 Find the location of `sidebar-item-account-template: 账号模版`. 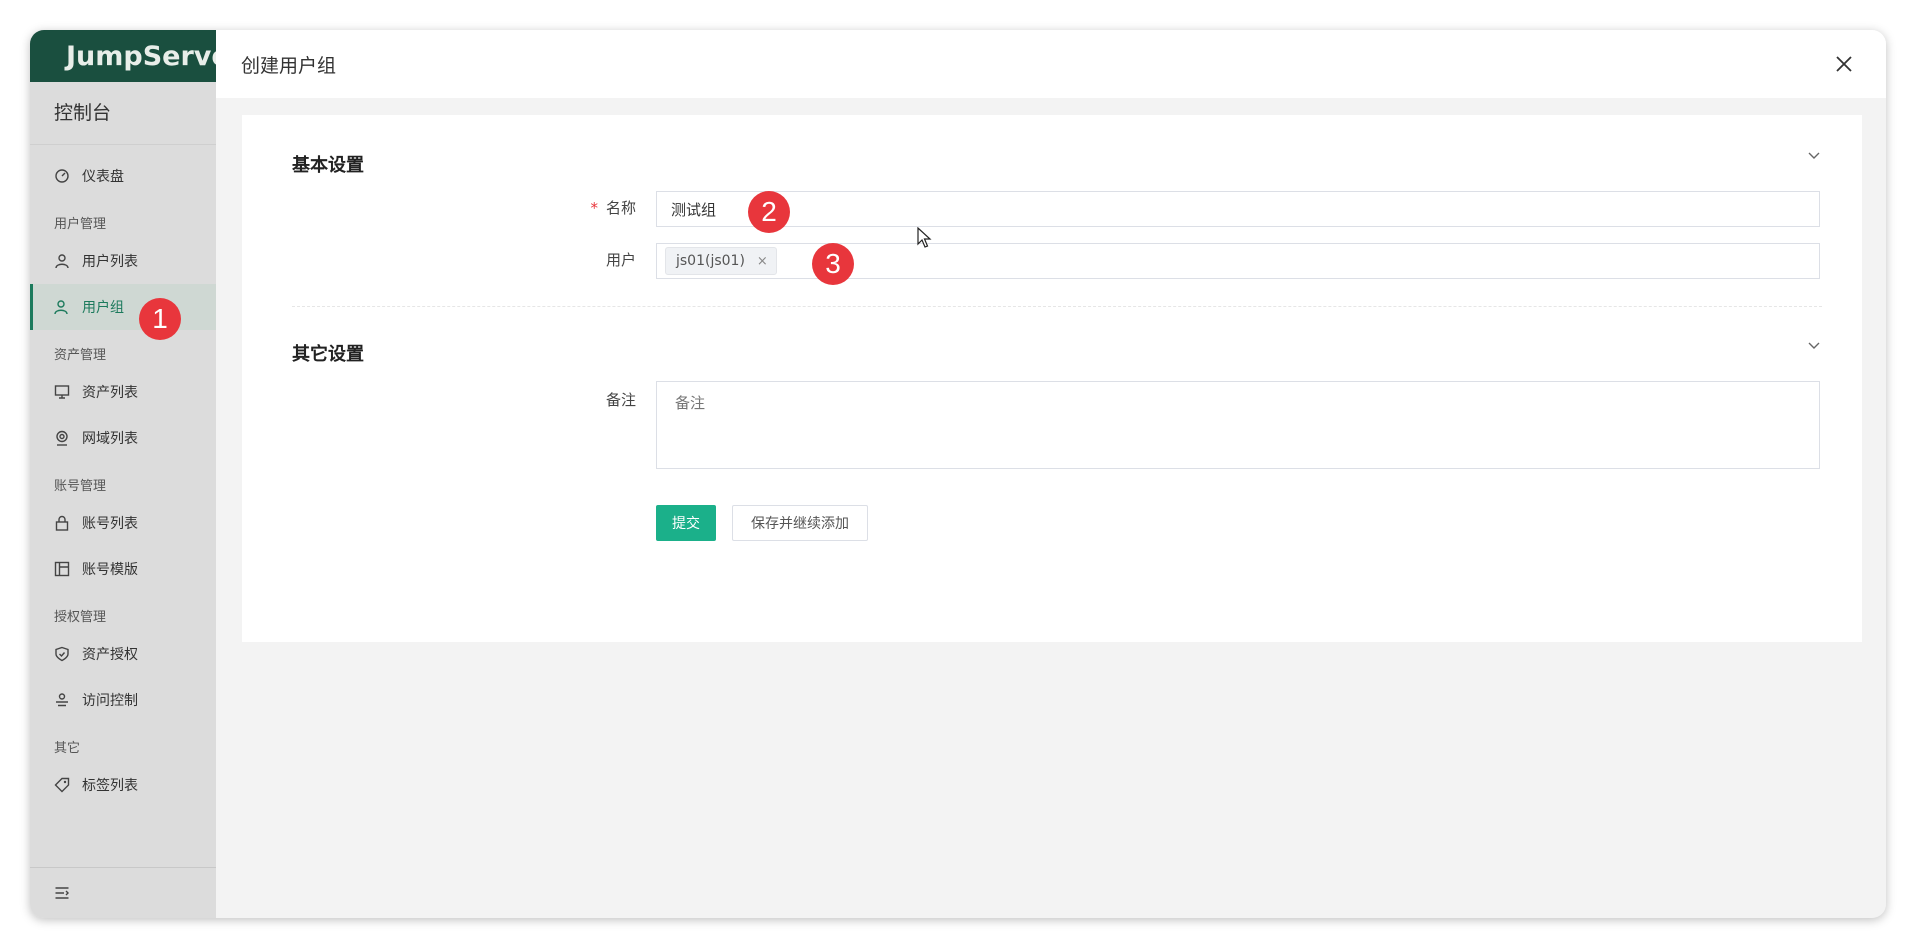

sidebar-item-account-template: 账号模版 is located at coordinates (123, 569).